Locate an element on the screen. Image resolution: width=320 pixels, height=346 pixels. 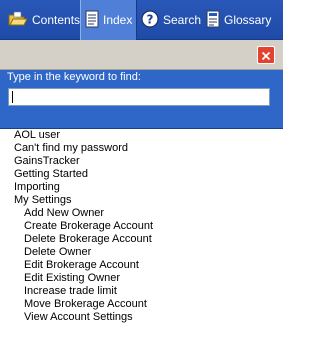
tab-search-label: Search is located at coordinates (182, 20).